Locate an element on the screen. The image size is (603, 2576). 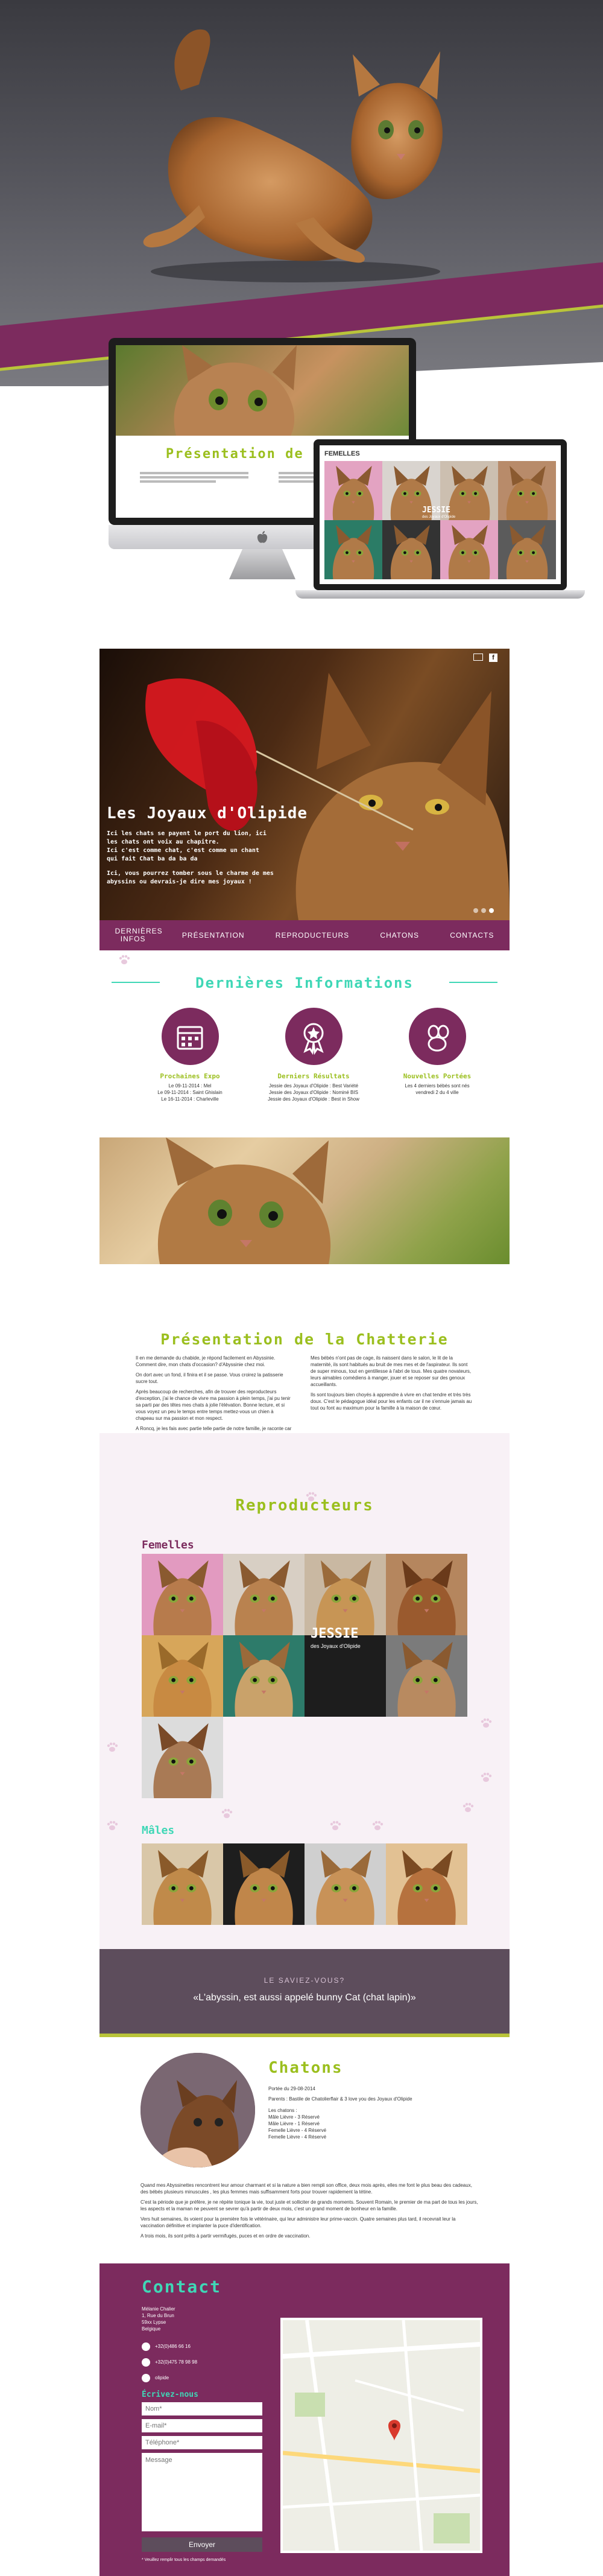
males-grid is located at coordinates (304, 1884).